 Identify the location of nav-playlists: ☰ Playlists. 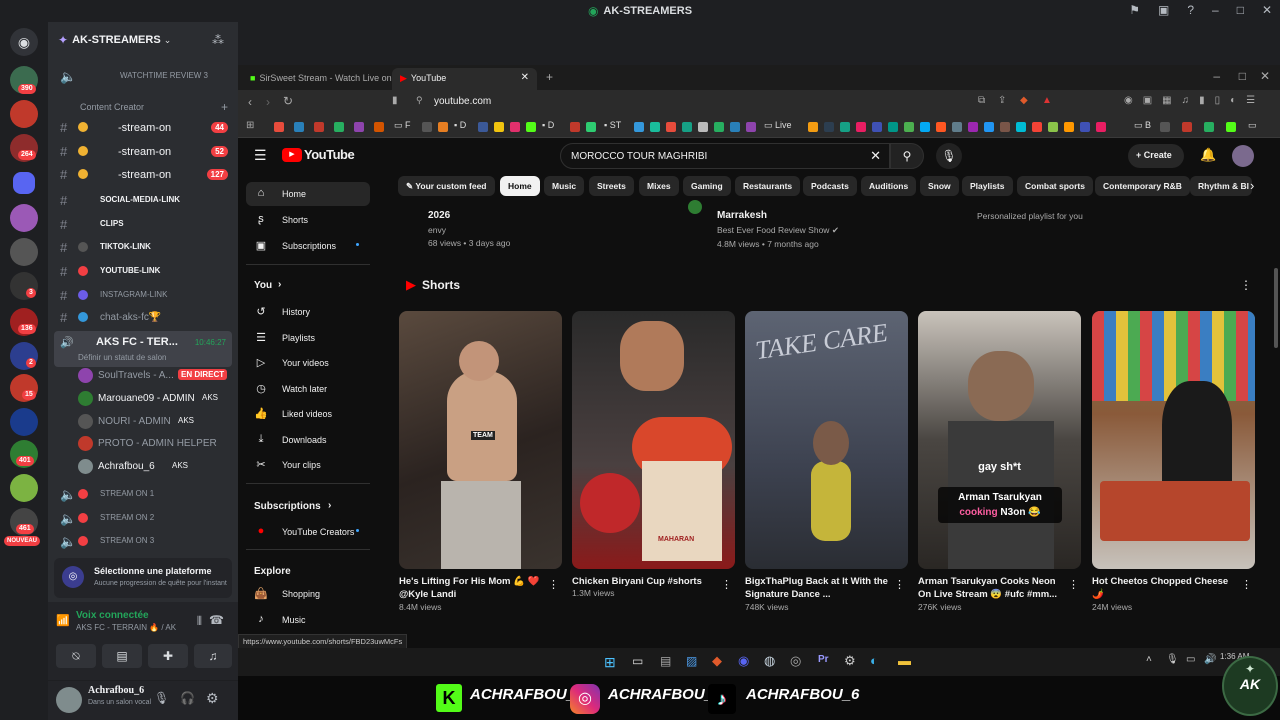
(308, 338).